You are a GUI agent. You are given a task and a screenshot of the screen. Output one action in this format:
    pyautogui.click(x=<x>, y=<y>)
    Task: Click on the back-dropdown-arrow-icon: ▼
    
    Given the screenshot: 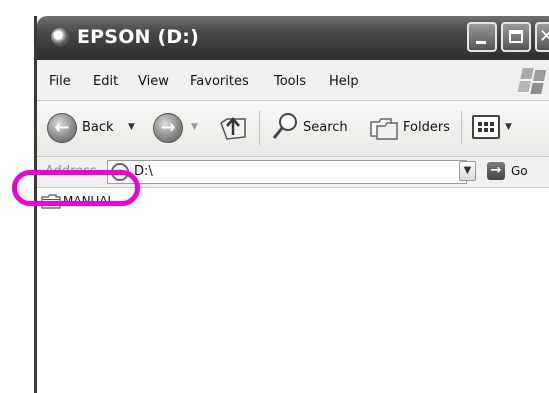 What is the action you would take?
    pyautogui.click(x=131, y=127)
    